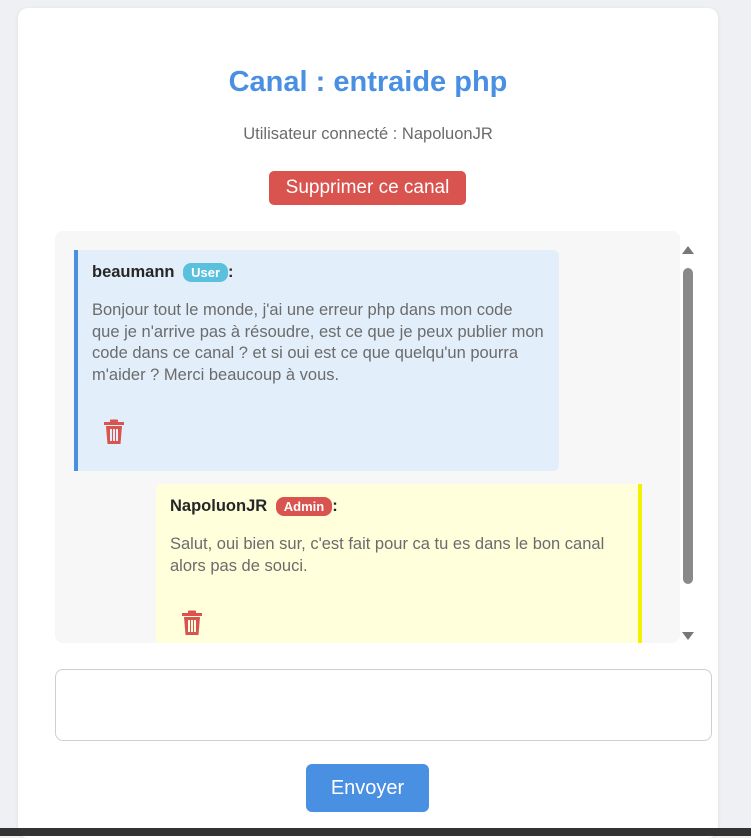 The width and height of the screenshot is (751, 838). I want to click on message-header: beaumann User:, so click(163, 273).